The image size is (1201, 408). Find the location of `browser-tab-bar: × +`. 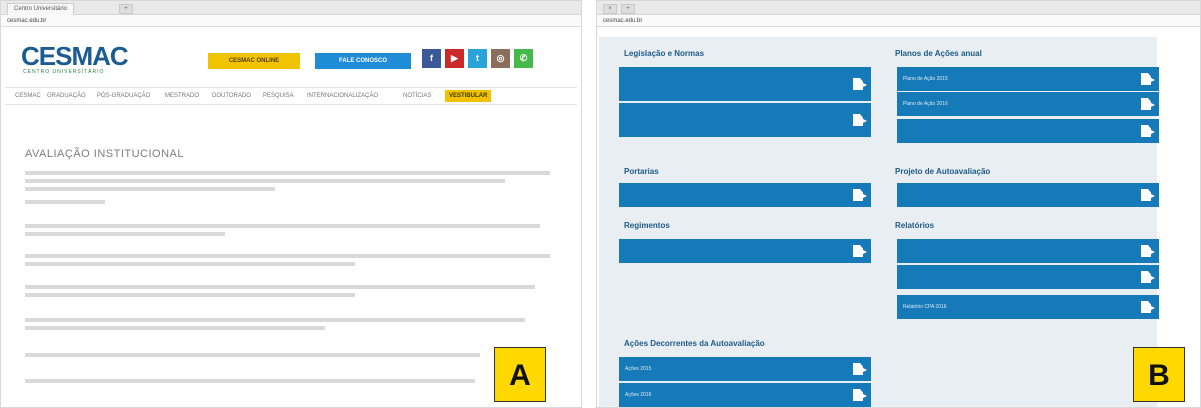

browser-tab-bar: × + is located at coordinates (898, 8).